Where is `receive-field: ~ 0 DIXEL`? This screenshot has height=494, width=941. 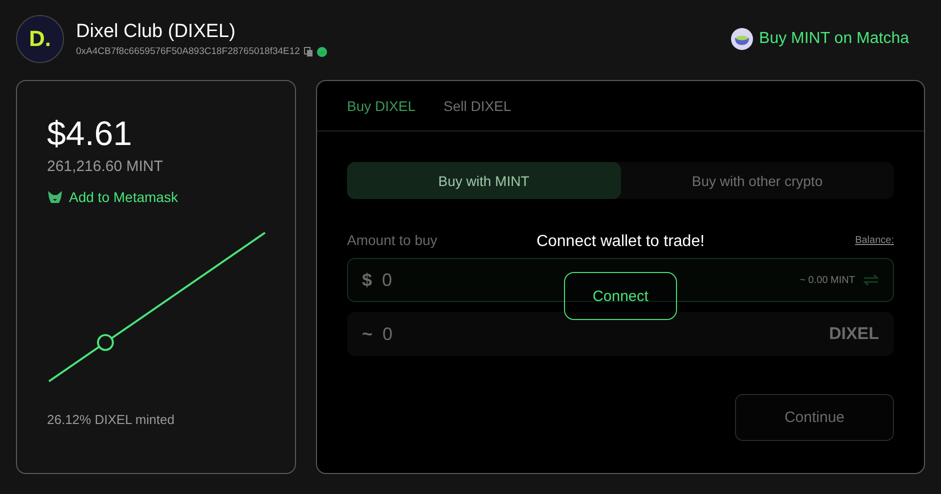
receive-field: ~ 0 DIXEL is located at coordinates (620, 334).